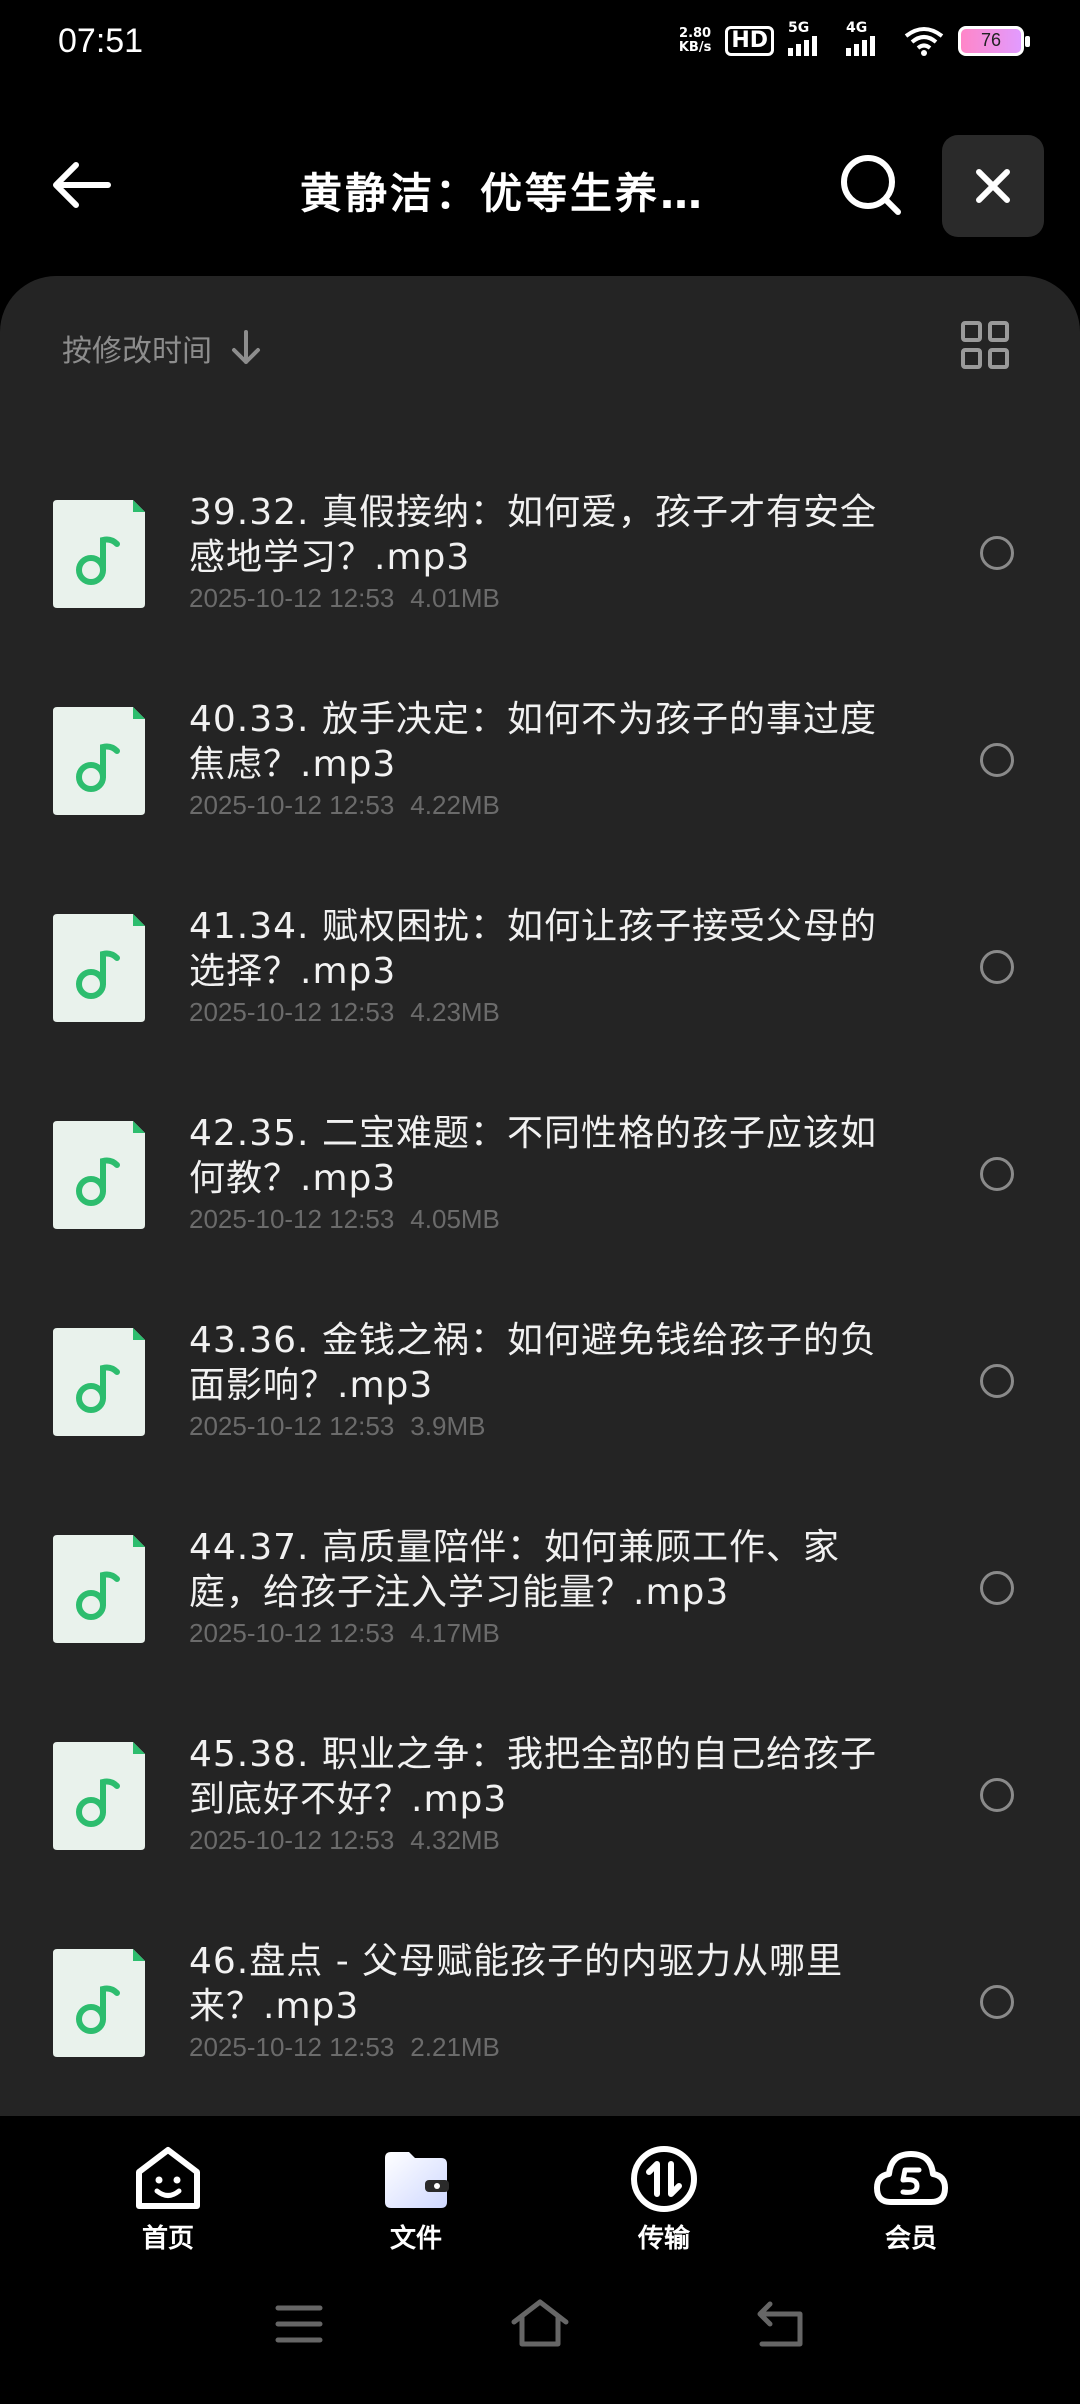 This screenshot has width=1080, height=2404. Describe the element at coordinates (516, 1984) in the screenshot. I see `file-name: 46.盘点 - 父母赋能孩子的内驱力从哪里来？.mp3` at that location.